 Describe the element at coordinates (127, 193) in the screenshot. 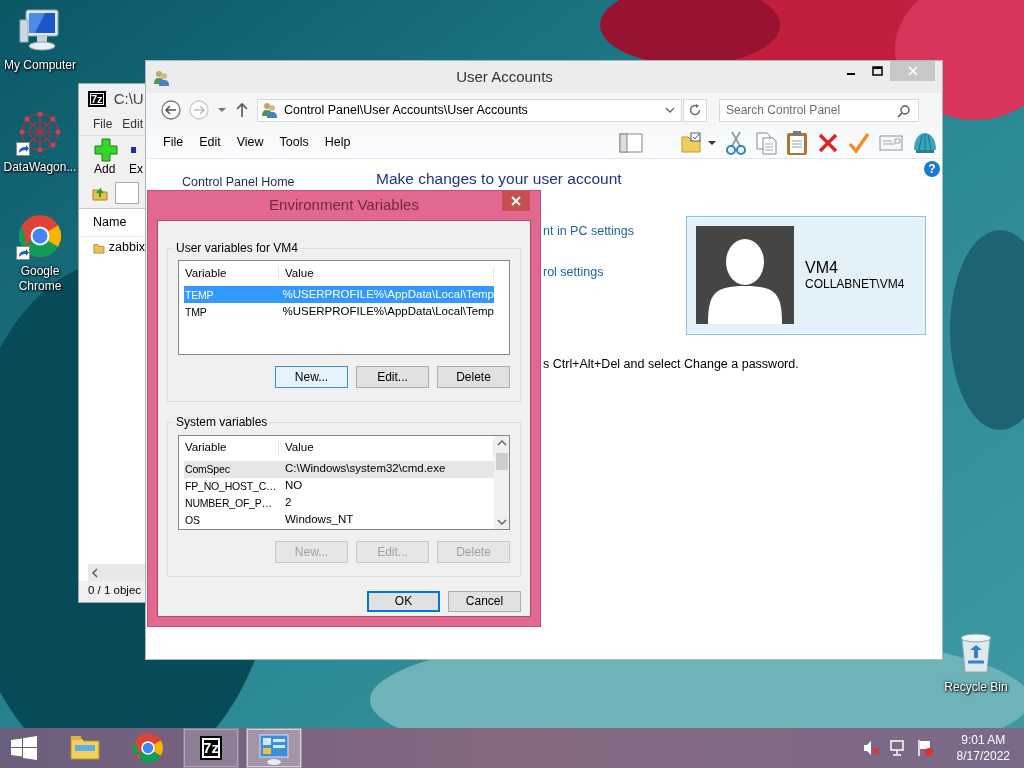

I see `path-field` at that location.